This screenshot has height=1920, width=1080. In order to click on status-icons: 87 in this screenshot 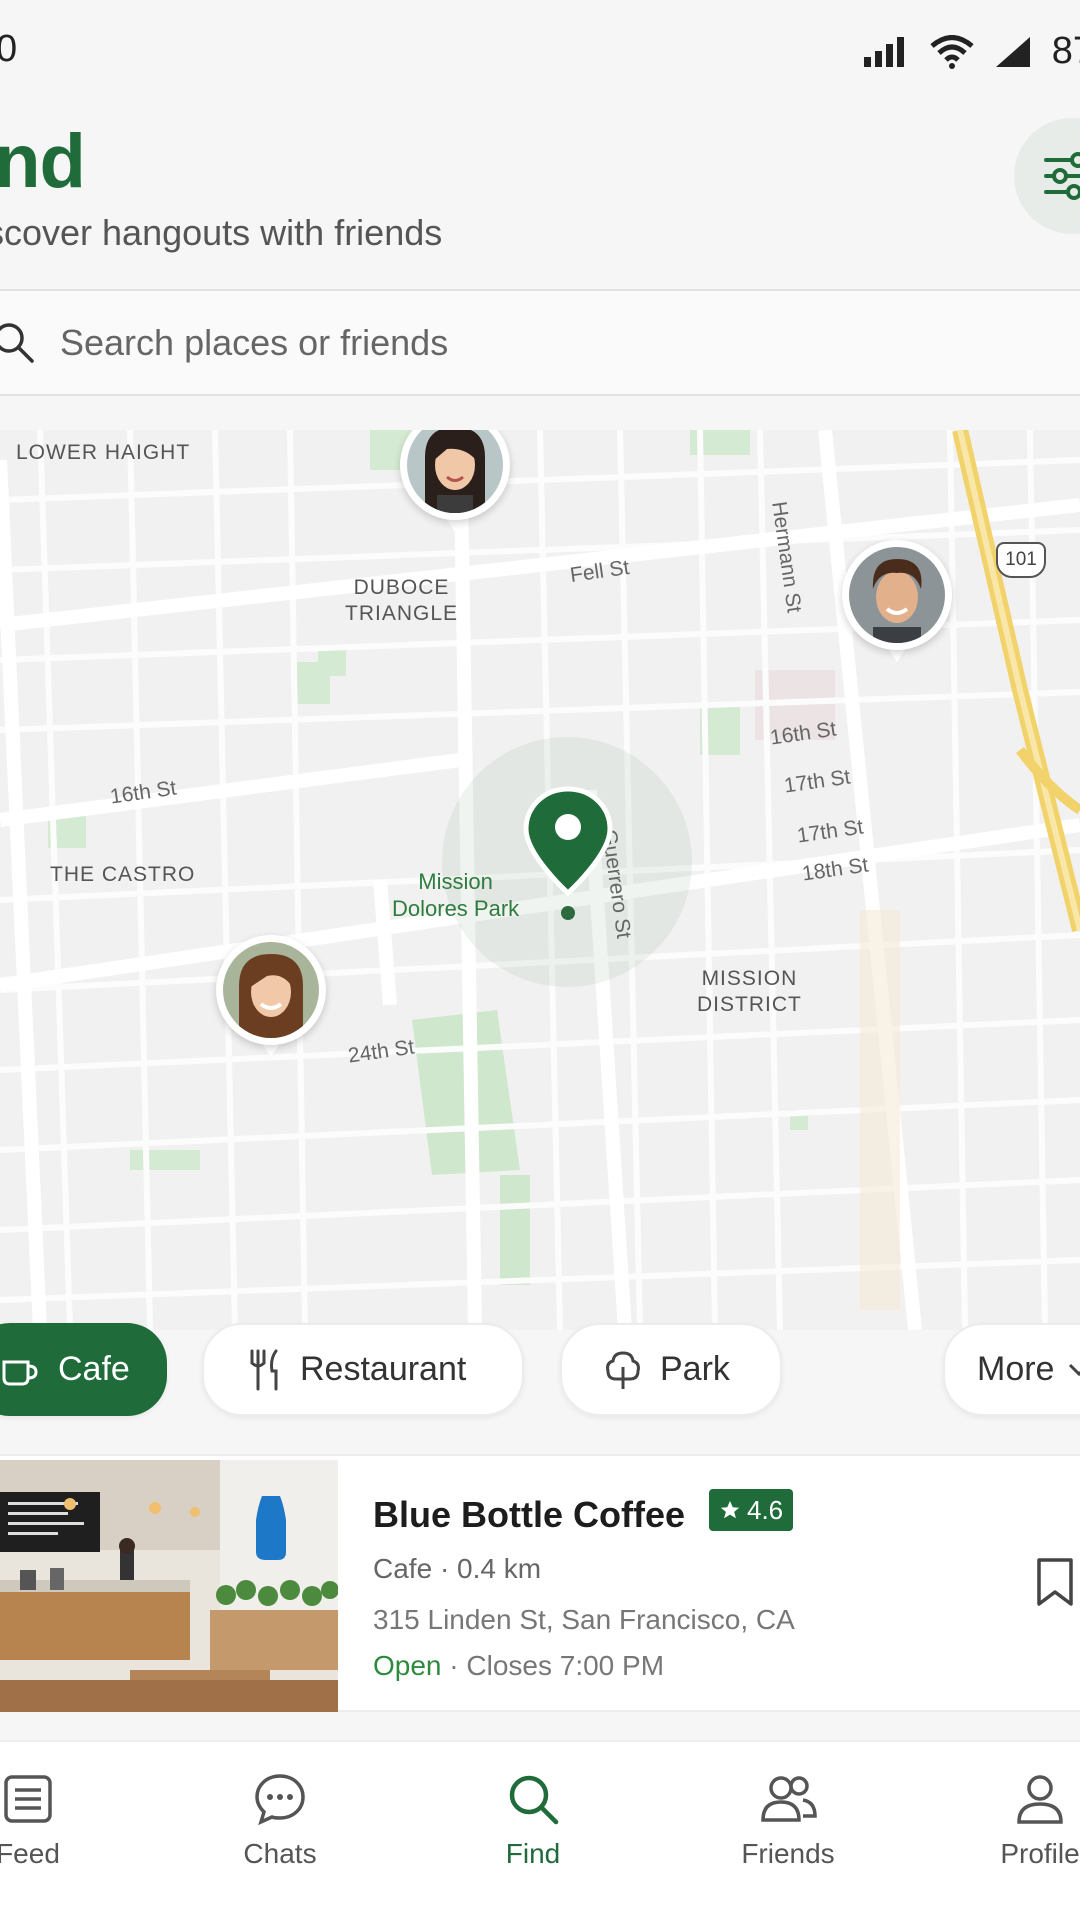, I will do `click(971, 51)`.